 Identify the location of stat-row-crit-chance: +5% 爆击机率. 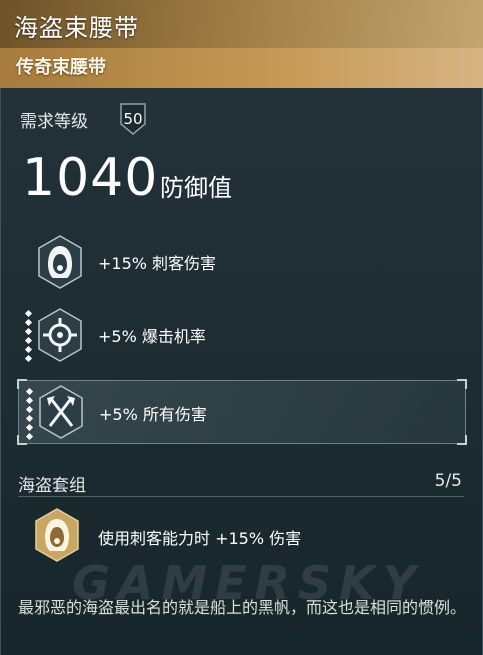
(241, 335).